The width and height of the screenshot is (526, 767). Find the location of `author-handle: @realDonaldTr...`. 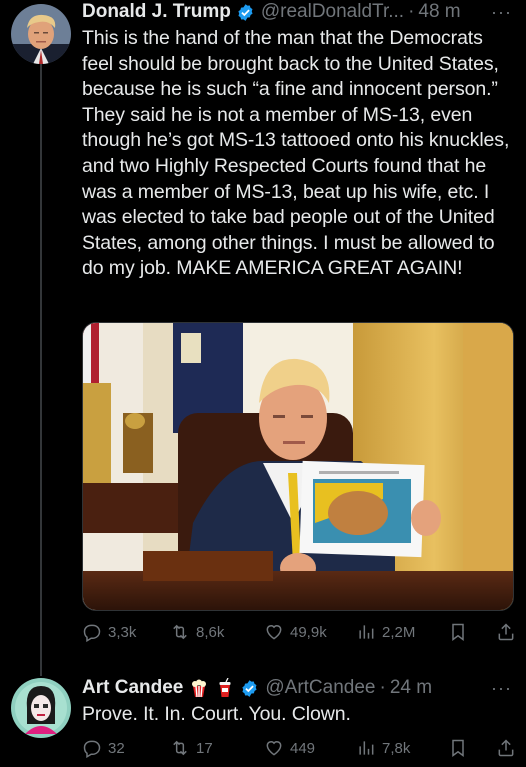

author-handle: @realDonaldTr... is located at coordinates (332, 12).